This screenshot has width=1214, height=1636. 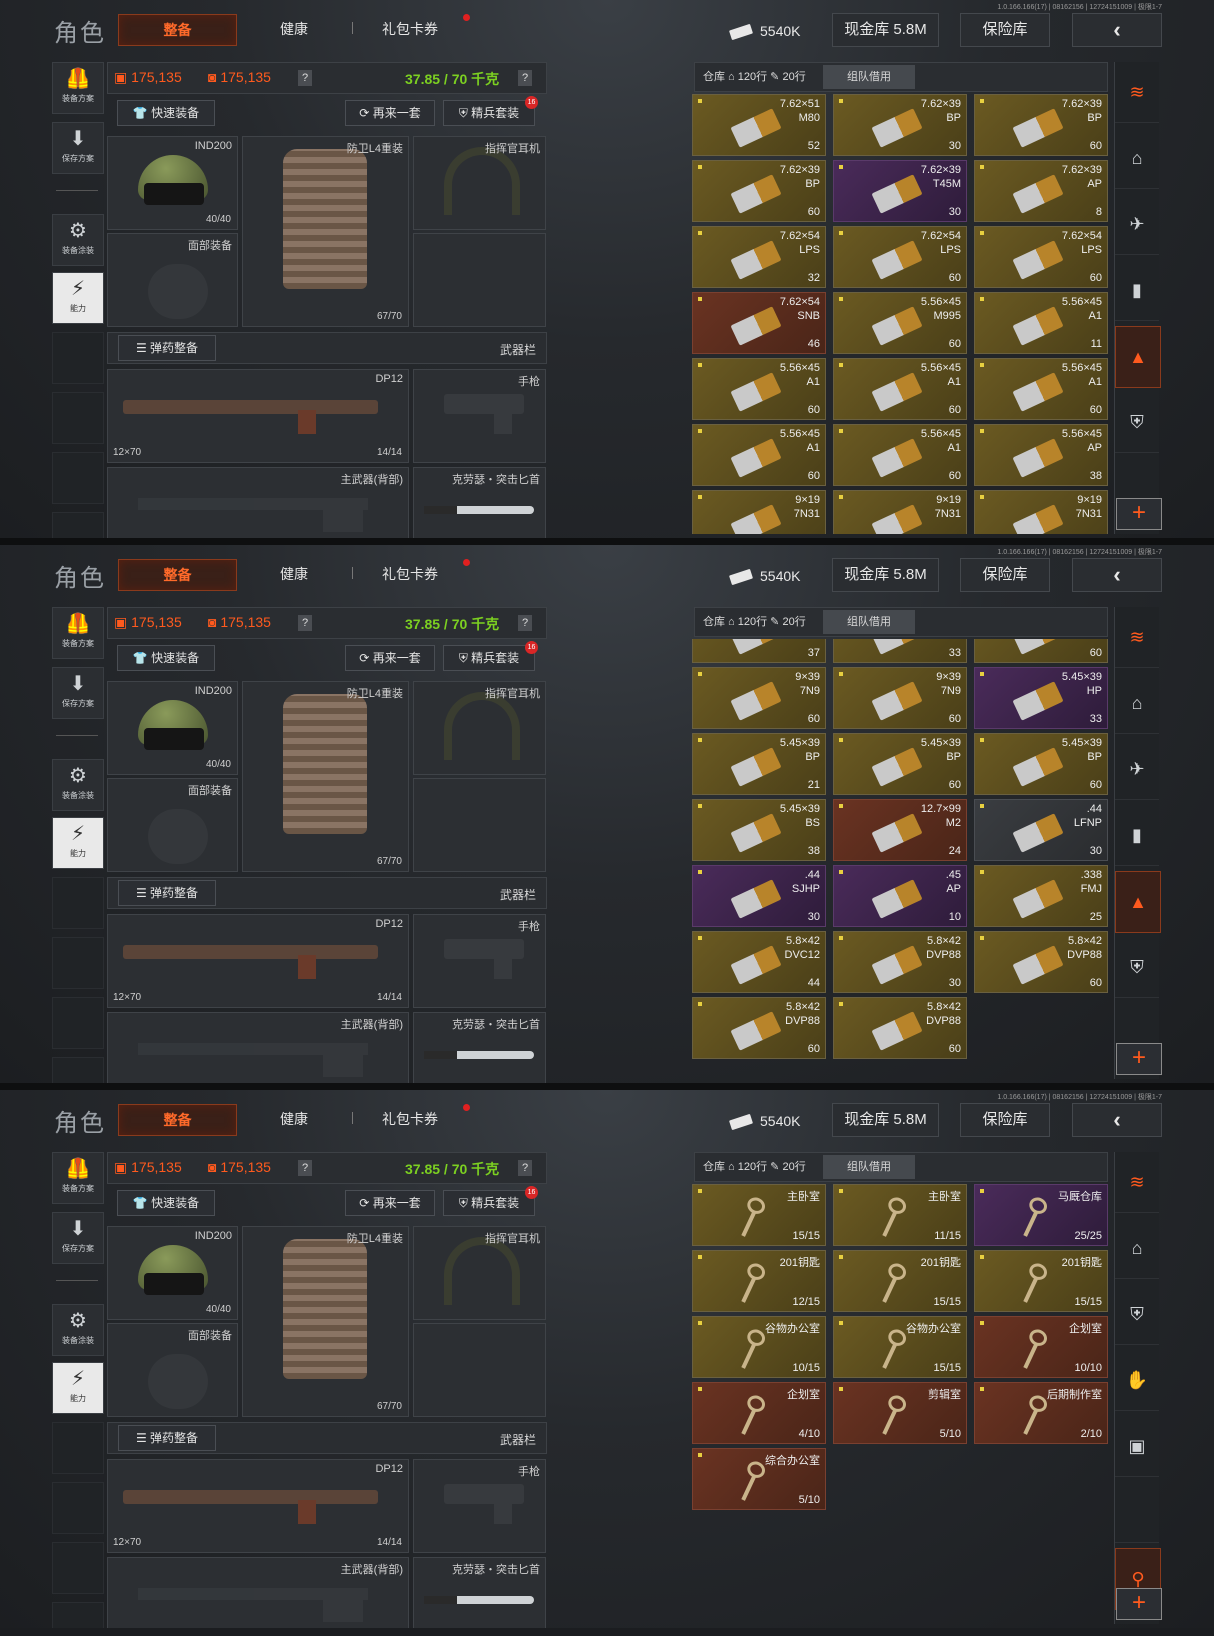 I want to click on category-0-icon: ≋, so click(x=1137, y=637).